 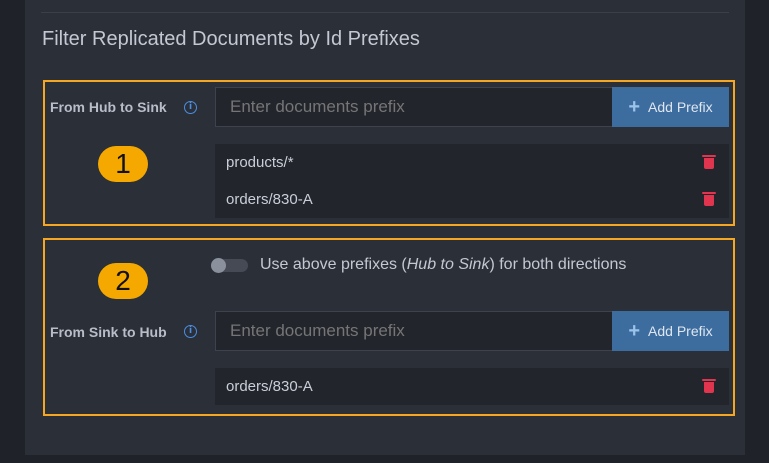 I want to click on step-badge-2: 2, so click(x=123, y=281).